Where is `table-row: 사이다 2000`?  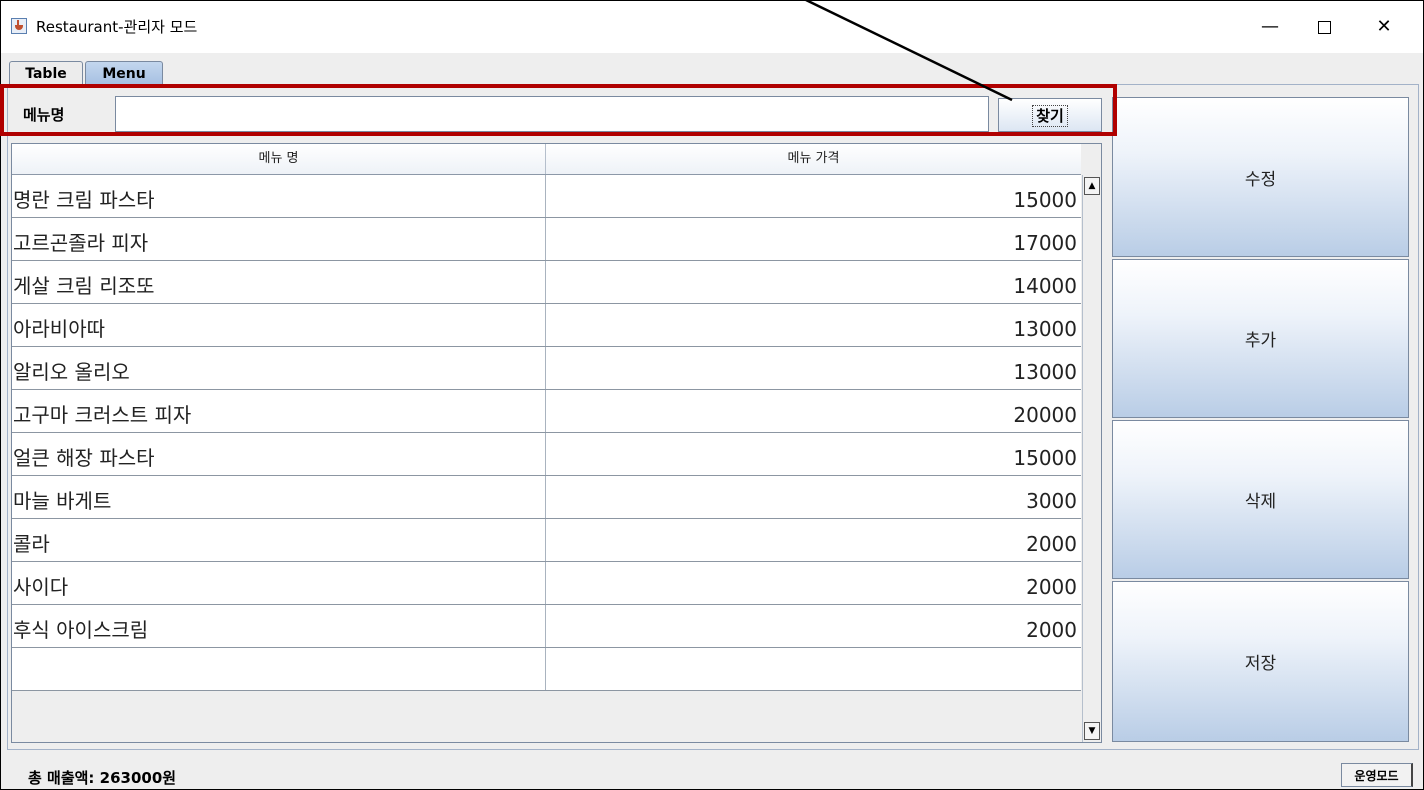
table-row: 사이다 2000 is located at coordinates (546, 583).